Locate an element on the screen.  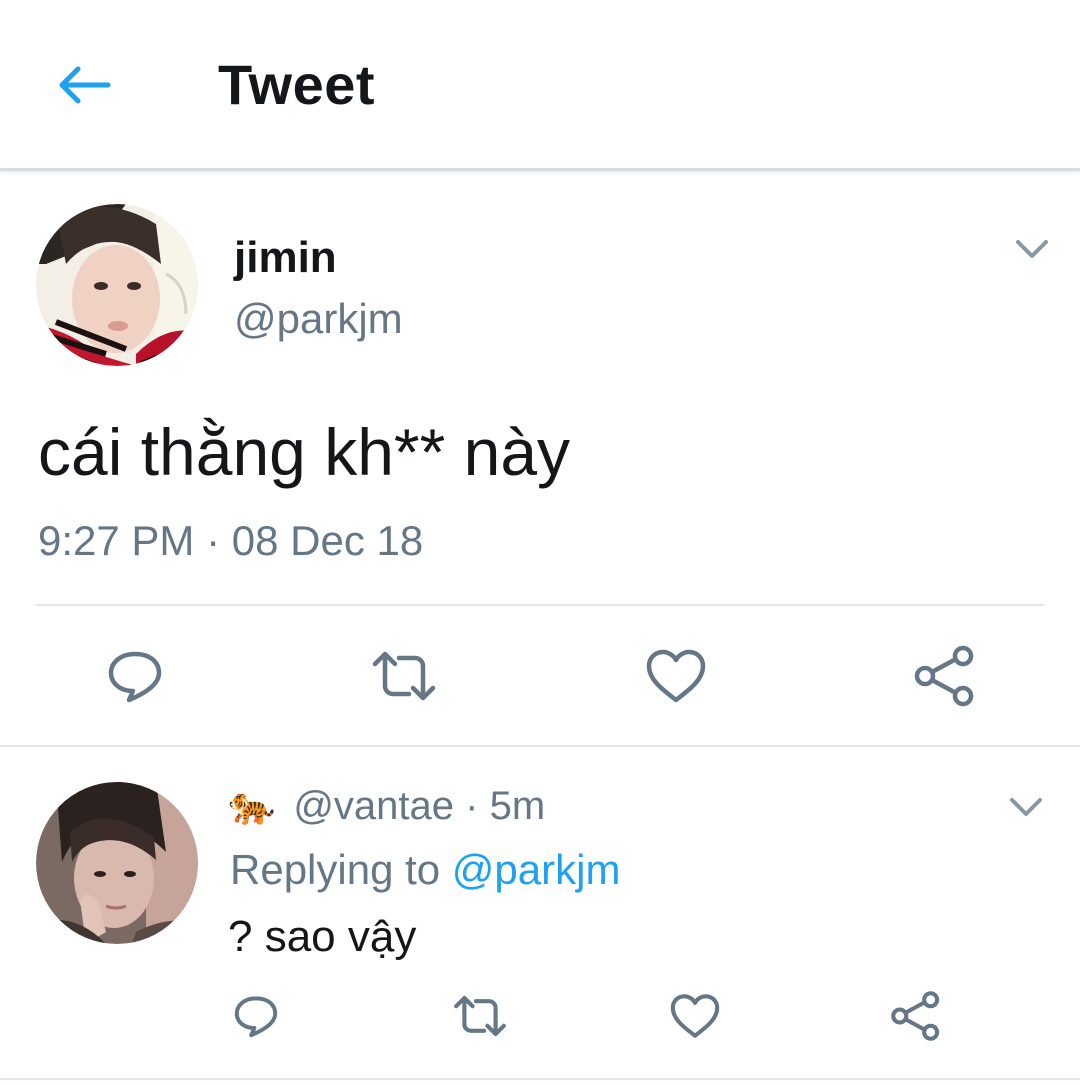
reply-user-handle: @vantae is located at coordinates (373, 806).